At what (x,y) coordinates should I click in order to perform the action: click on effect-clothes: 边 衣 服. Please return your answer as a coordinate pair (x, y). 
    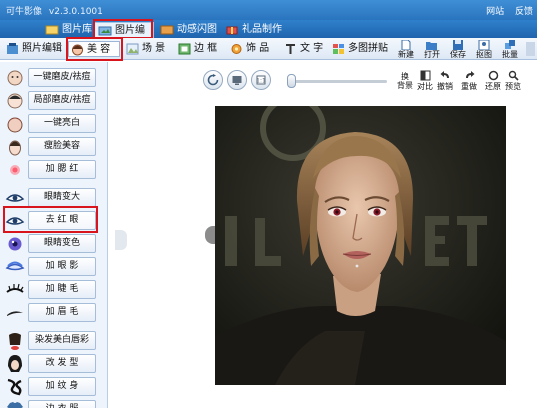
    Looking at the image, I should click on (54, 403).